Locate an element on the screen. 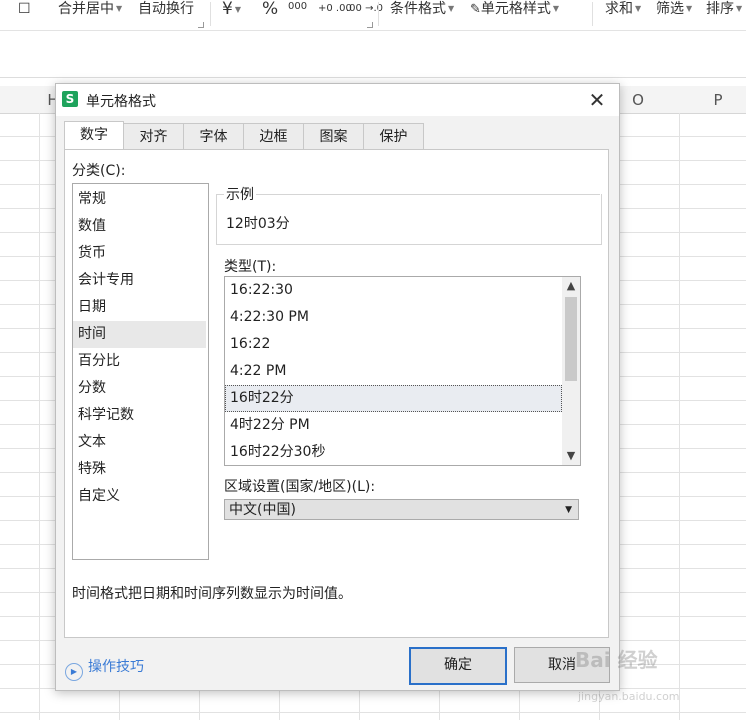 This screenshot has width=746, height=720. watermark-url: jingyan.baidu.com is located at coordinates (629, 696).